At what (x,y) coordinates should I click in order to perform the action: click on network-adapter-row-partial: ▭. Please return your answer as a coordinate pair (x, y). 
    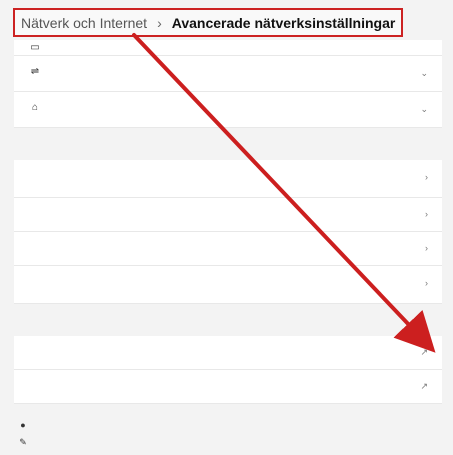
    Looking at the image, I should click on (228, 48).